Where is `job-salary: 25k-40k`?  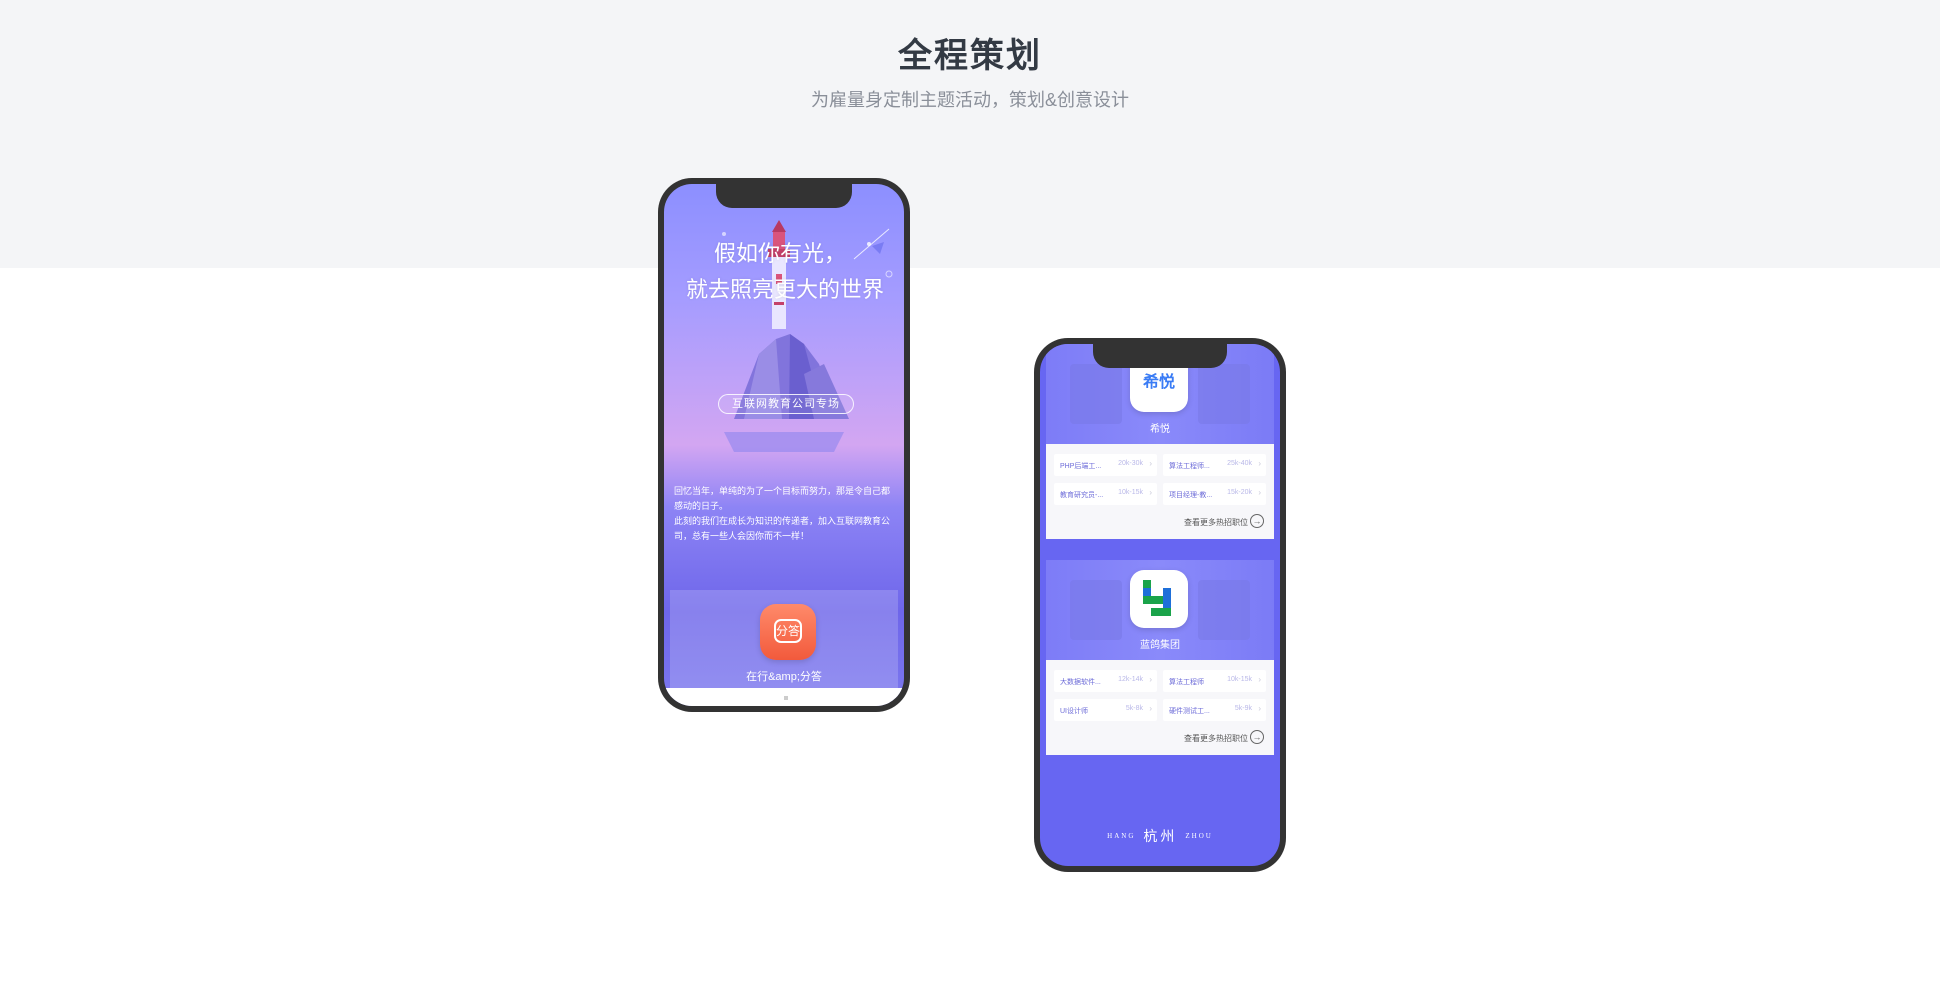 job-salary: 25k-40k is located at coordinates (1239, 463).